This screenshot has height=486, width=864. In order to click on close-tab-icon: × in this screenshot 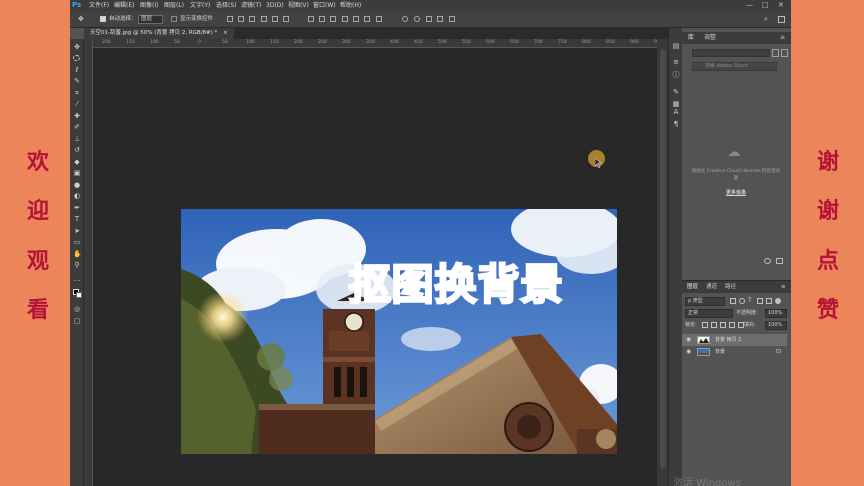, I will do `click(225, 33)`.